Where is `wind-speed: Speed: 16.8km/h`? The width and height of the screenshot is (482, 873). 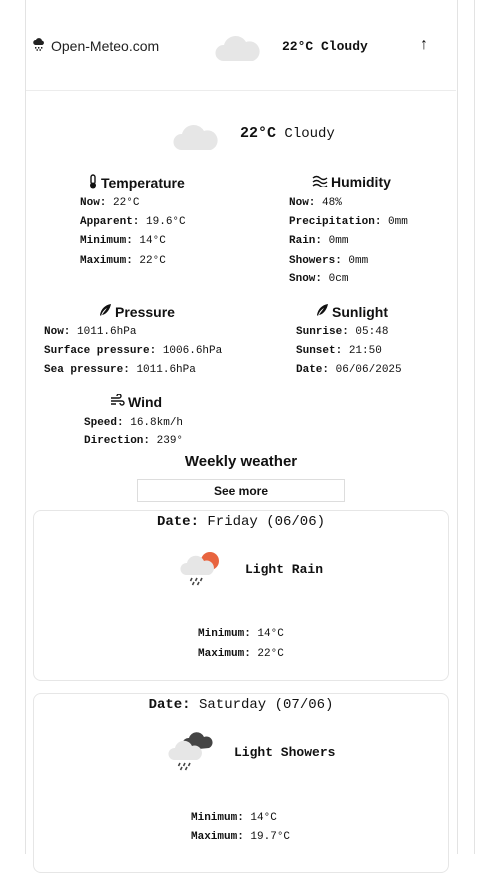 wind-speed: Speed: 16.8km/h is located at coordinates (134, 423).